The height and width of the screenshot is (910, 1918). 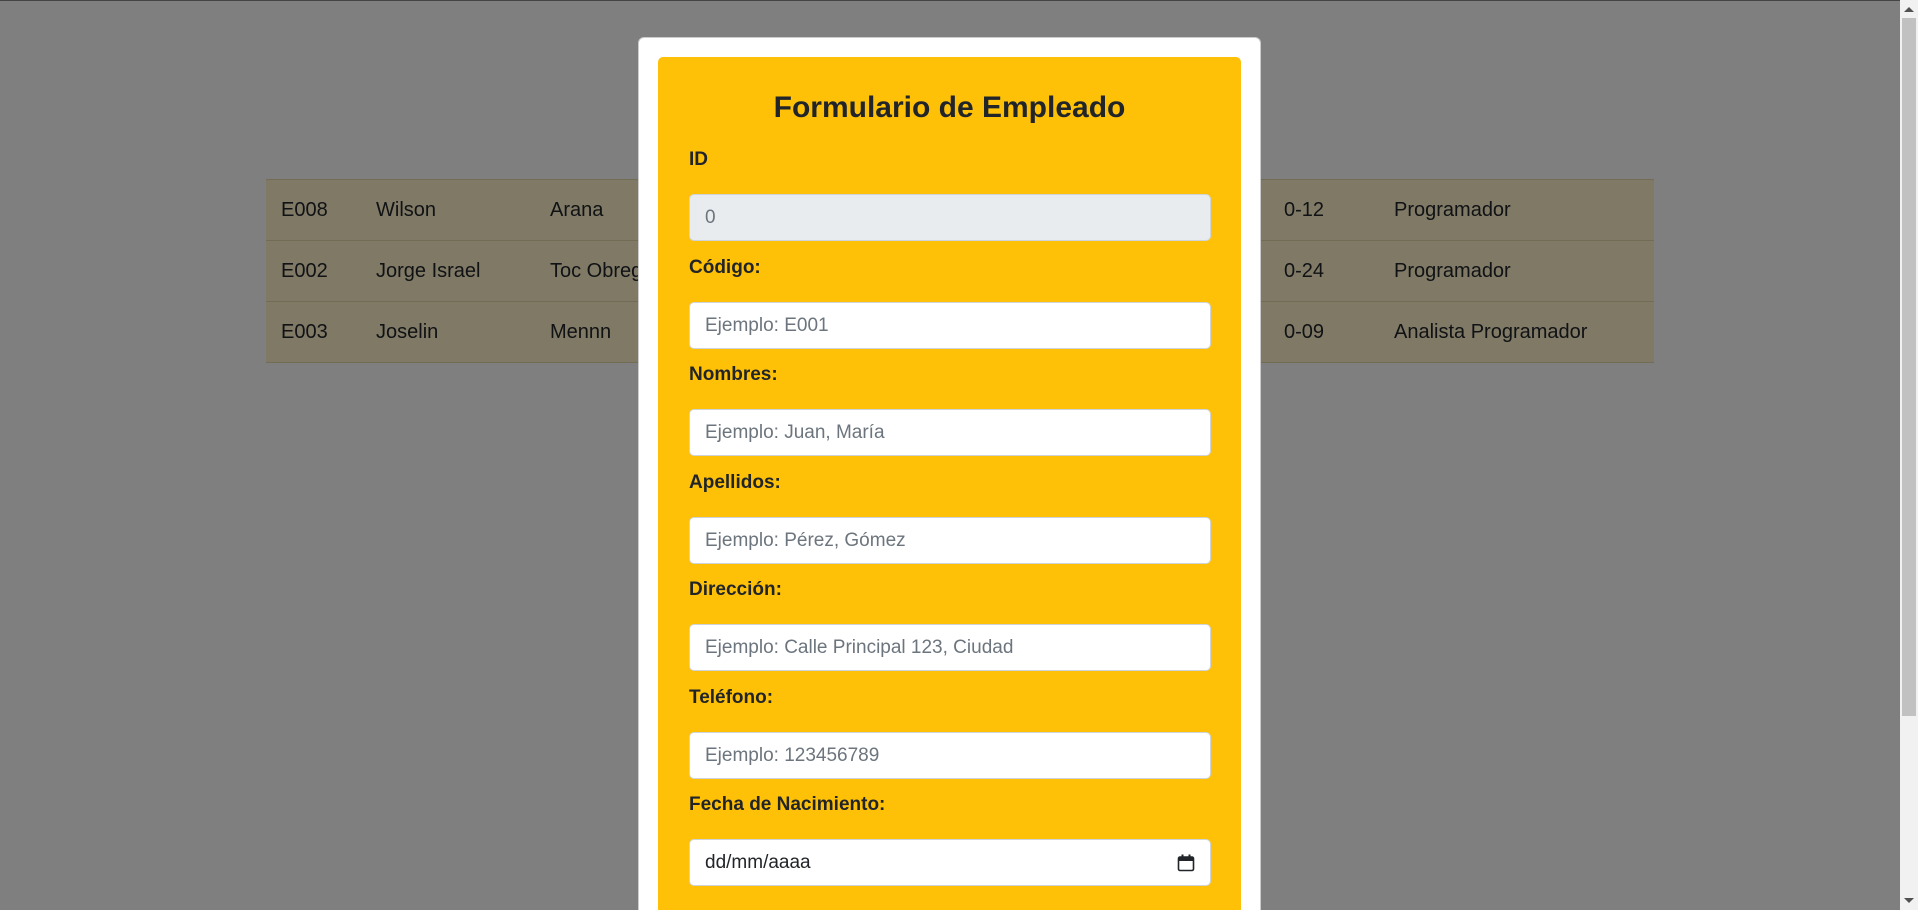 What do you see at coordinates (950, 217) in the screenshot?
I see `id-field` at bounding box center [950, 217].